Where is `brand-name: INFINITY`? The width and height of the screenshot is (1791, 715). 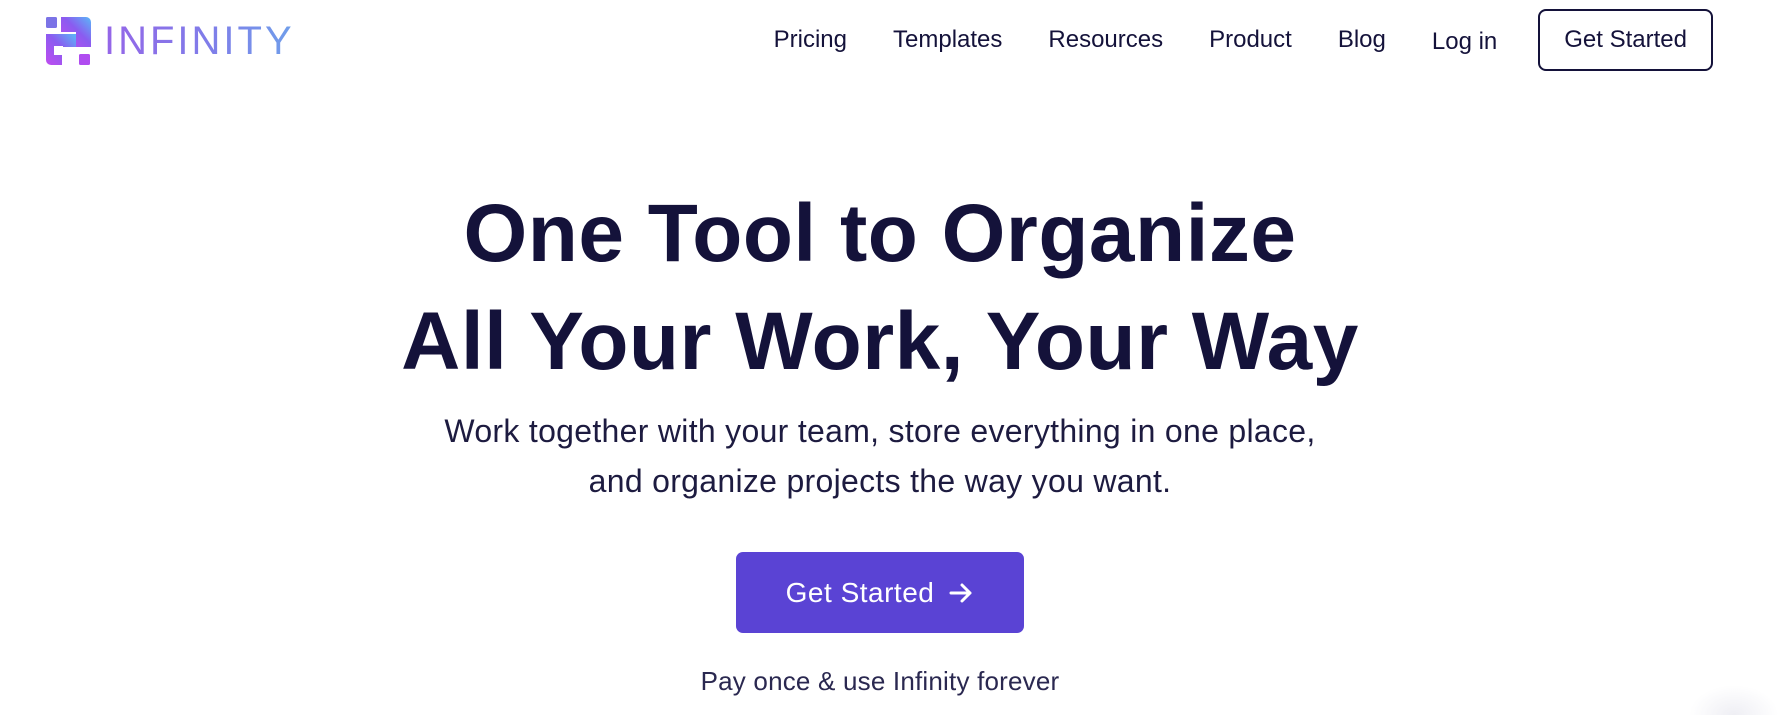
brand-name: INFINITY is located at coordinates (199, 41).